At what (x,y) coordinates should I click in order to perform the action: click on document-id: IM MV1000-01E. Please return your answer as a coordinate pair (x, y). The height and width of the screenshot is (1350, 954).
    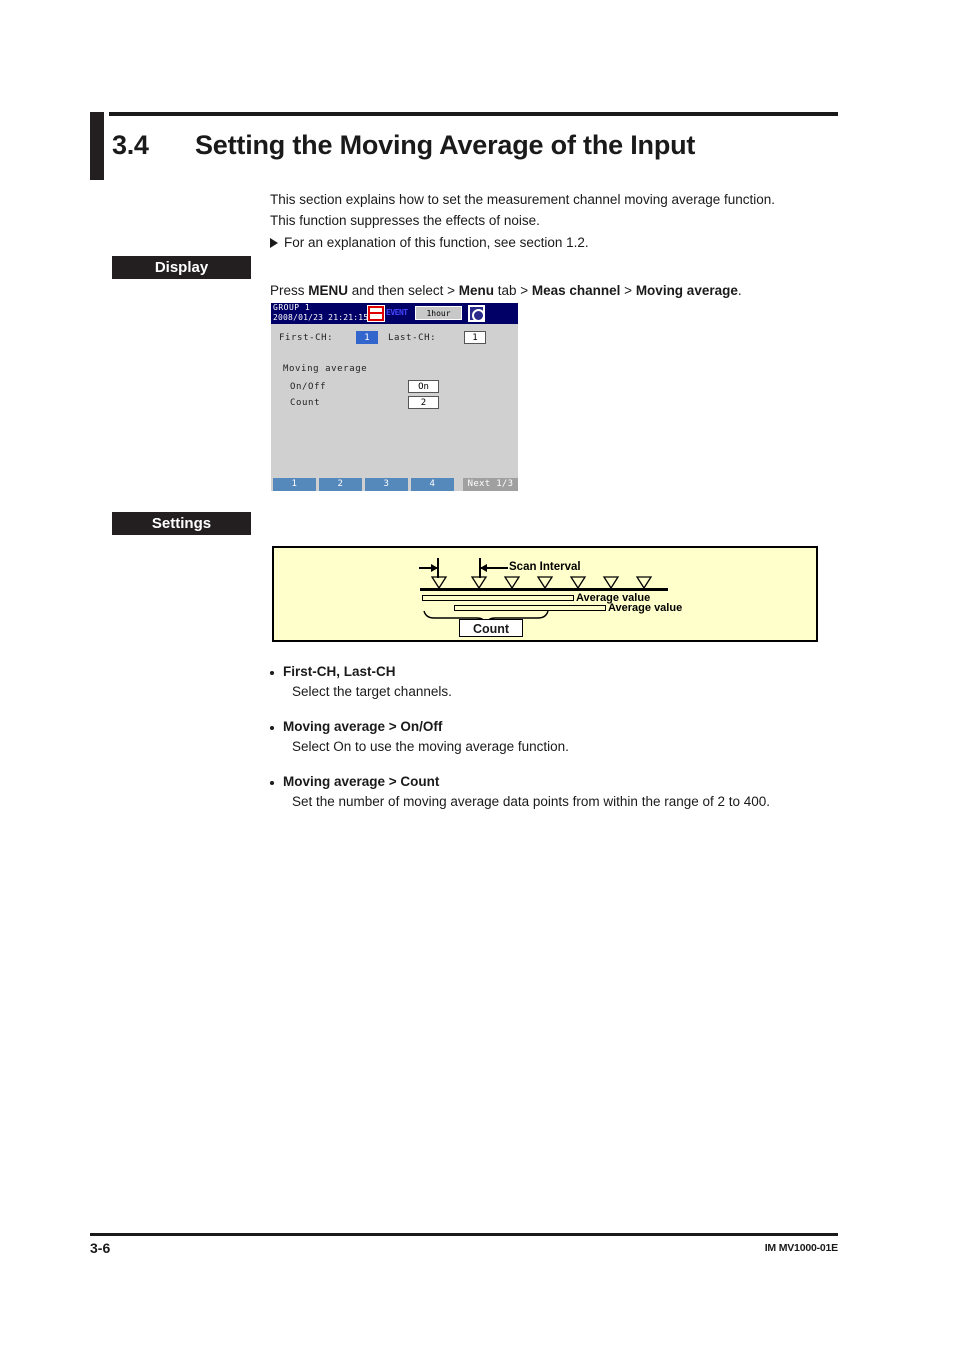
    Looking at the image, I should click on (801, 1248).